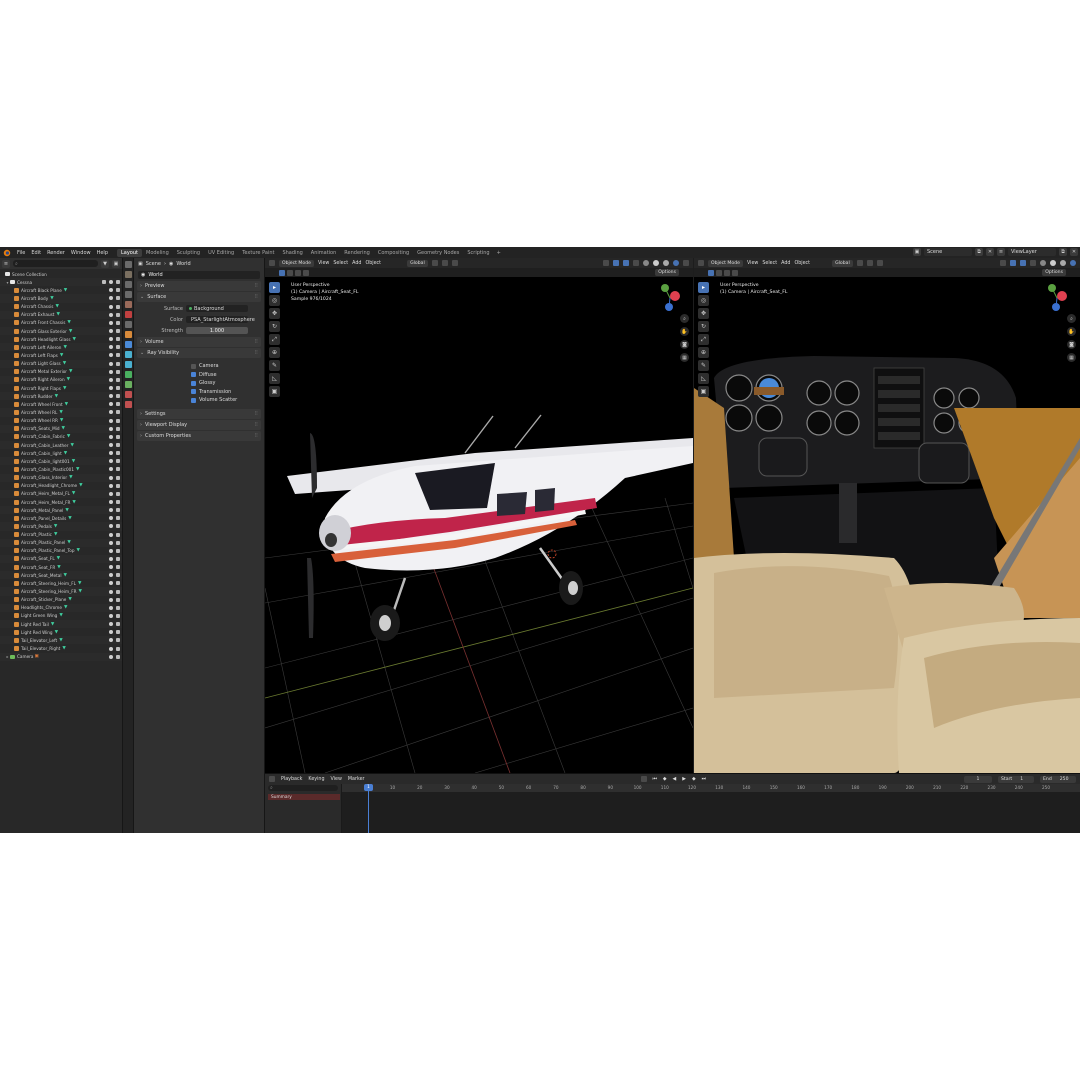  Describe the element at coordinates (616, 263) in the screenshot. I see `gizmo-toggle-icon` at that location.